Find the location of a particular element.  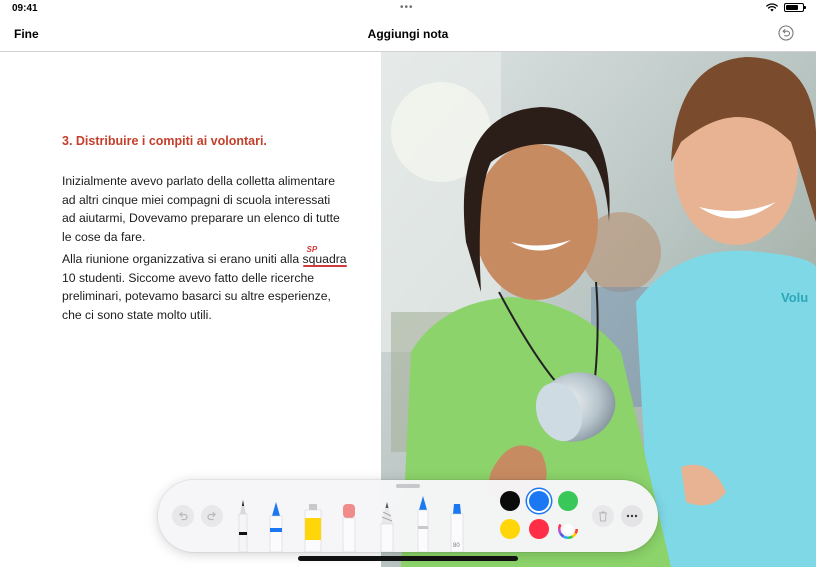

color-yellow-swatch is located at coordinates (510, 529).